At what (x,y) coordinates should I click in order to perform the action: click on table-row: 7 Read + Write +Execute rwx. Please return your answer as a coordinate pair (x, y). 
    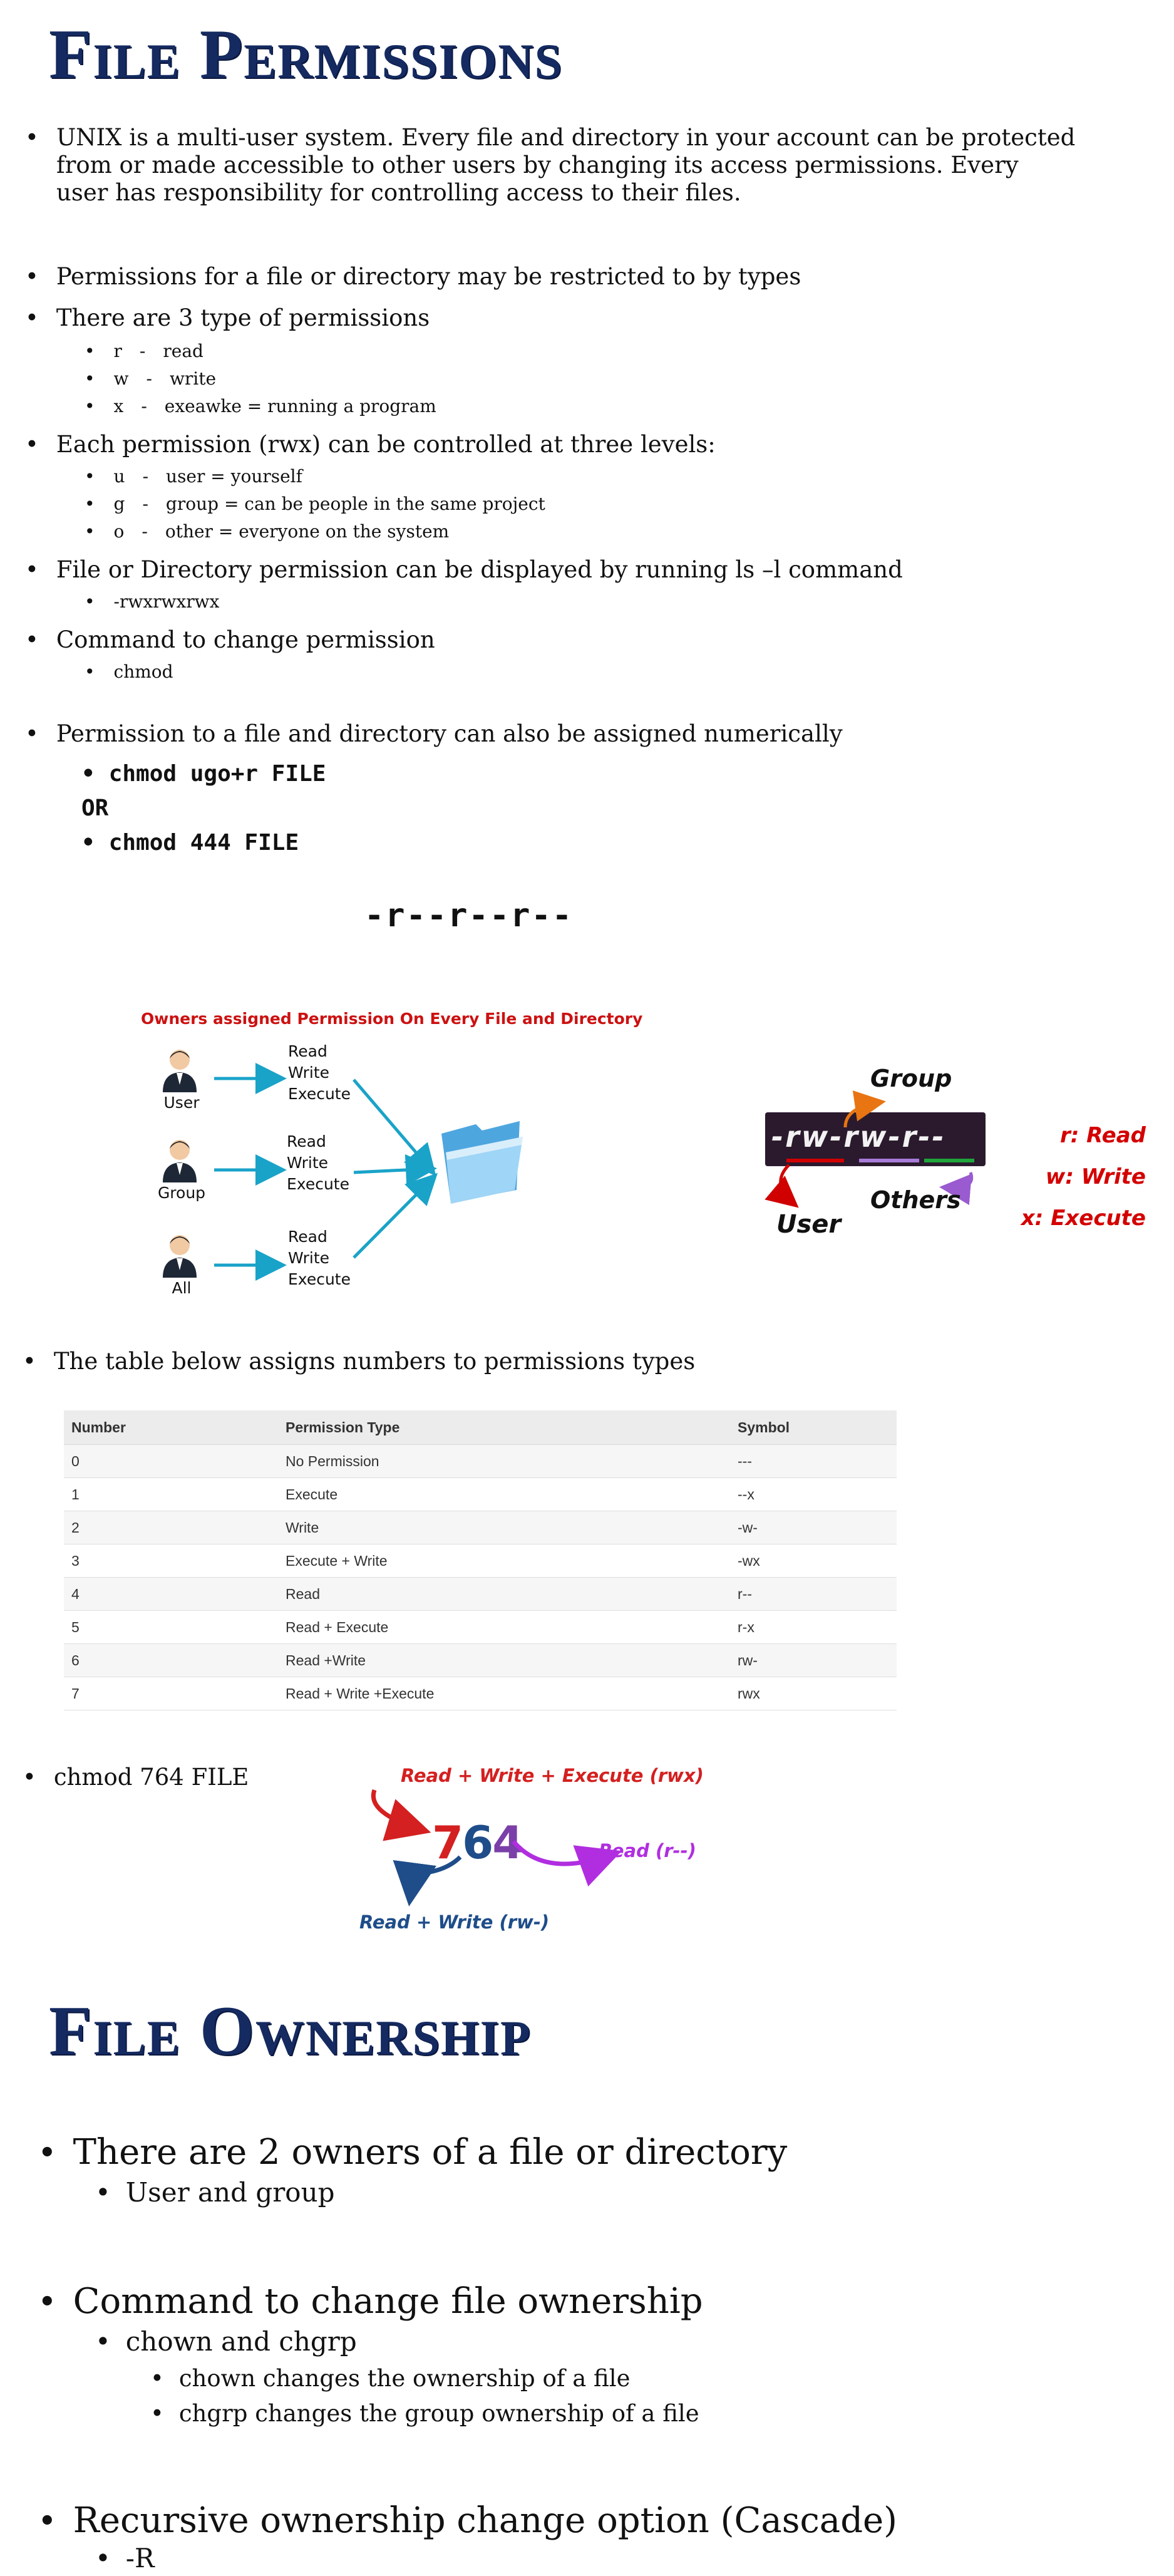
    Looking at the image, I should click on (480, 1693).